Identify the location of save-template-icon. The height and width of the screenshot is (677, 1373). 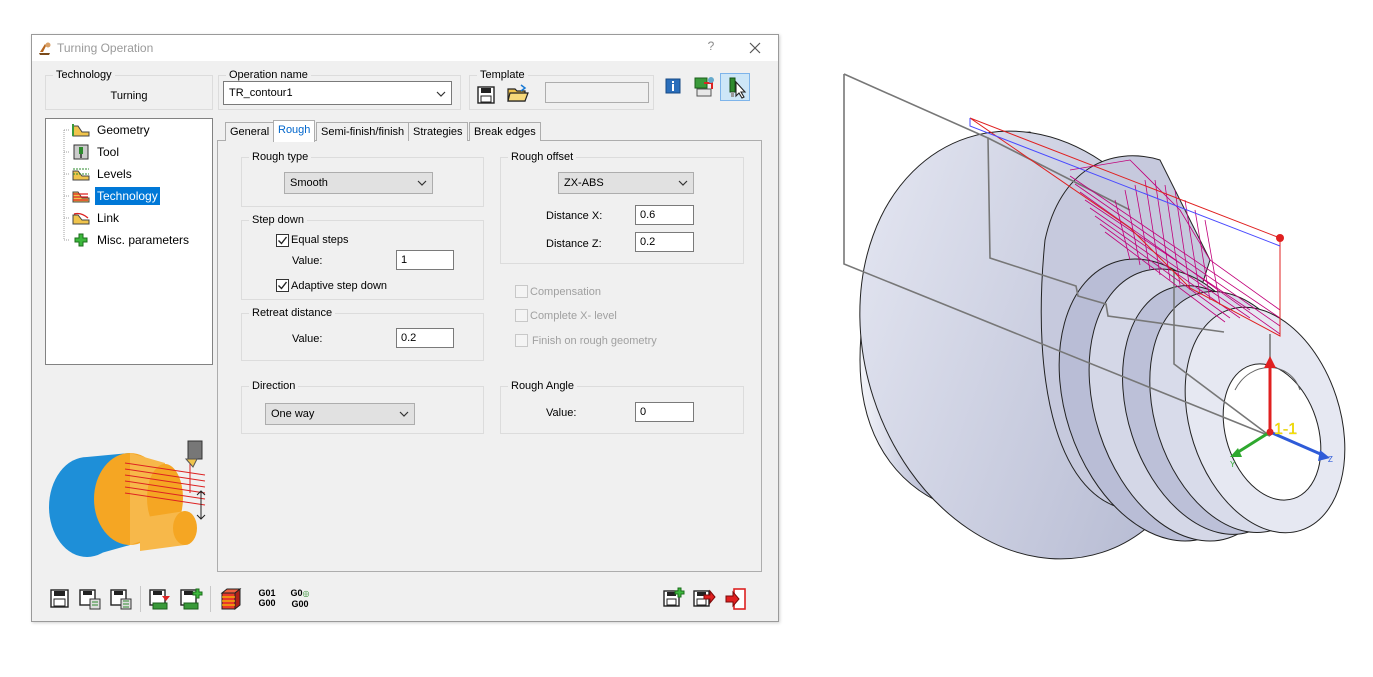
(486, 95).